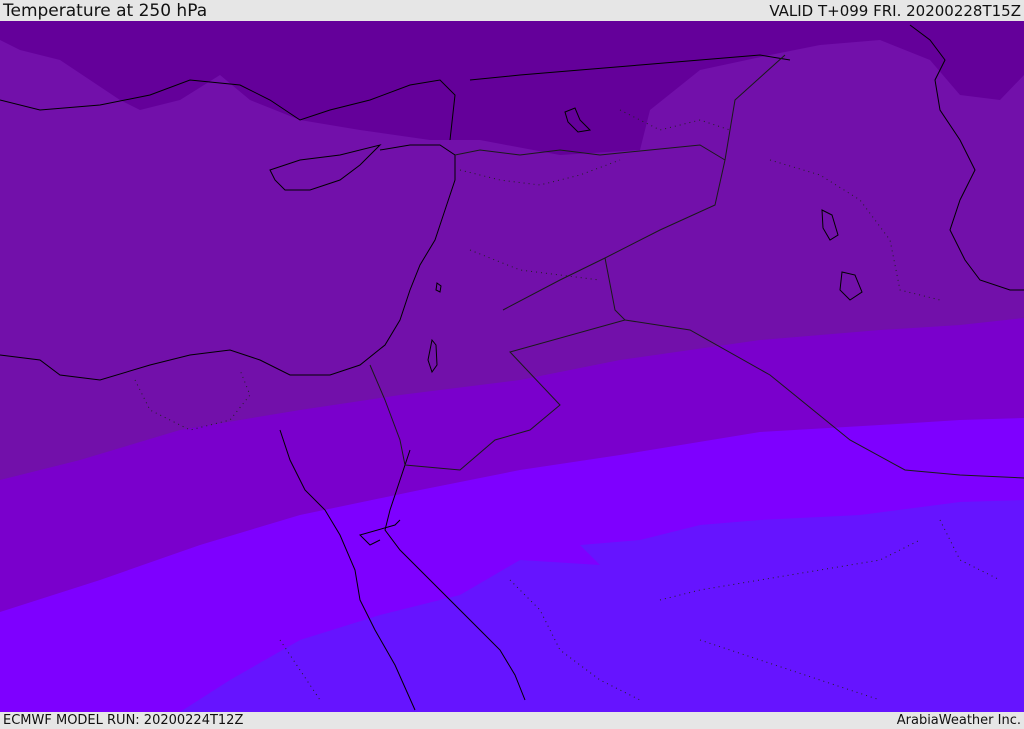  I want to click on credit-label: ArabiaWeather Inc., so click(958, 720).